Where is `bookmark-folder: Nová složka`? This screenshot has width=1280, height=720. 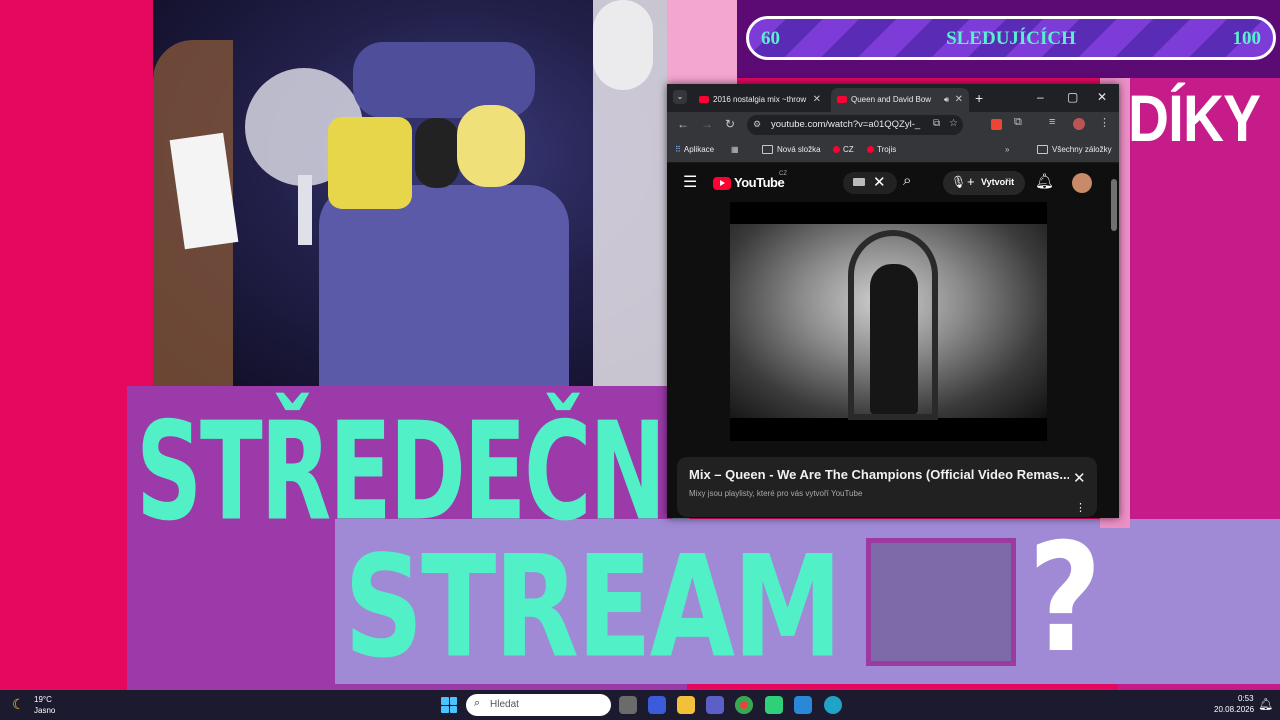
bookmark-folder: Nová složka is located at coordinates (791, 150).